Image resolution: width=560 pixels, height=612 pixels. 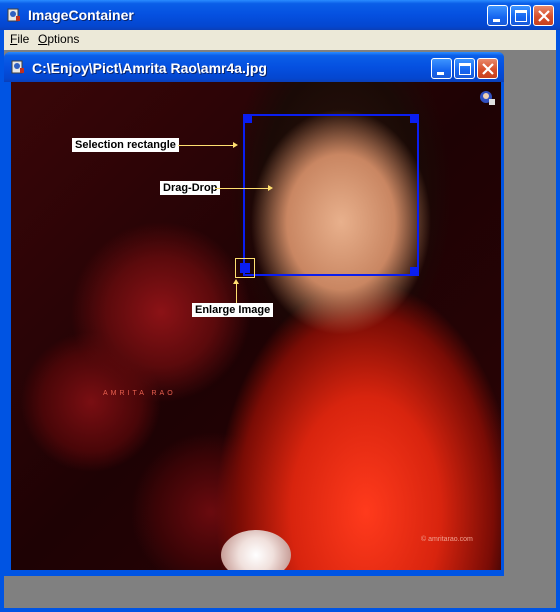 I want to click on child-close-button, so click(x=487, y=68).